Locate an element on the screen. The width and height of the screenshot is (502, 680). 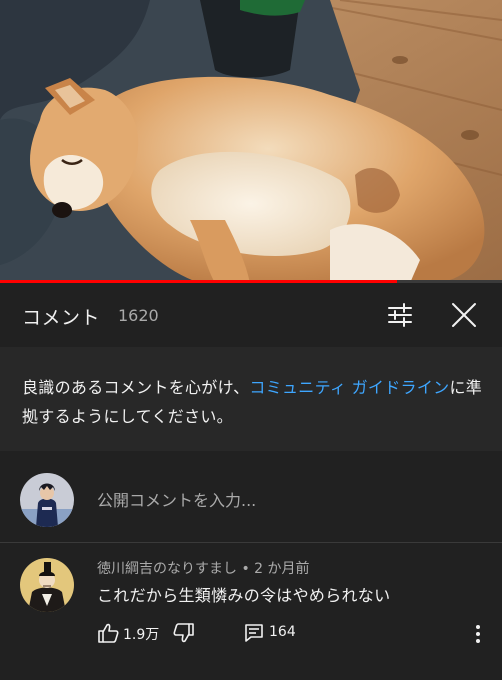
sliders-icon is located at coordinates (400, 315).